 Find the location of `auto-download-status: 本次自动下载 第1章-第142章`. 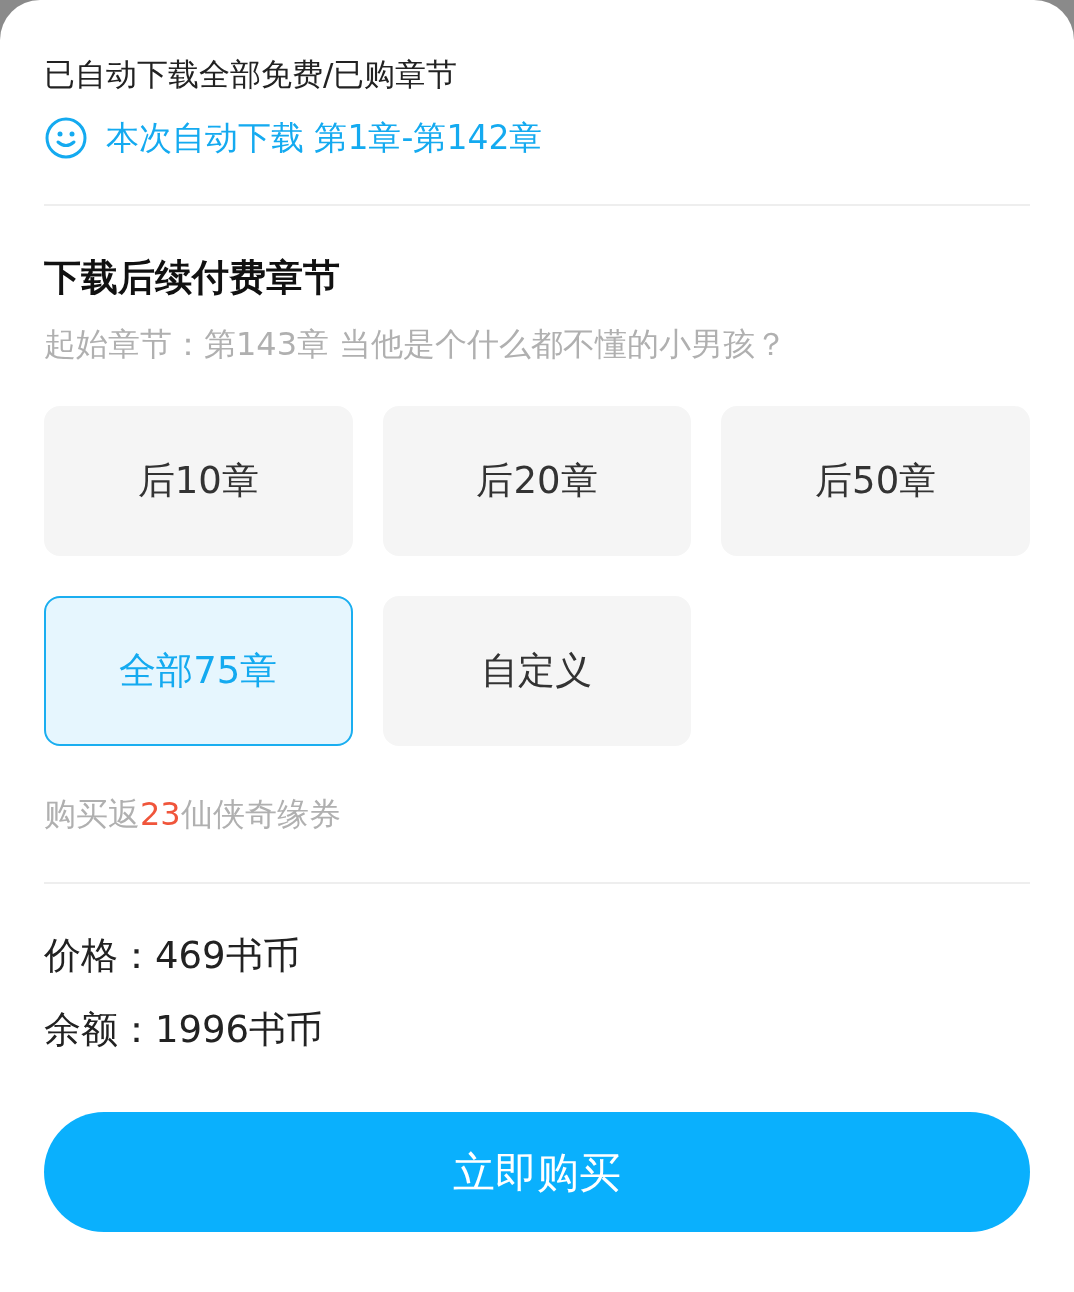

auto-download-status: 本次自动下载 第1章-第142章 is located at coordinates (324, 138).